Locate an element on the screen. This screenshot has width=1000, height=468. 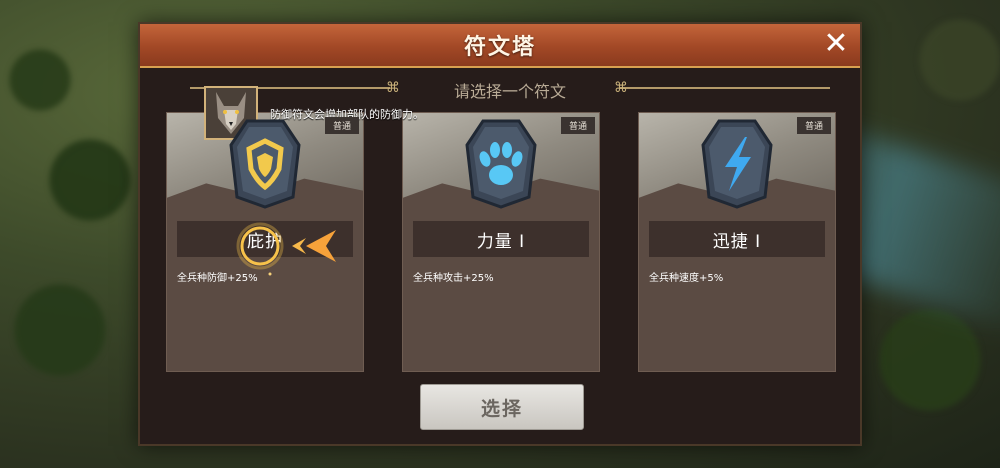
dialog-titlebar: 符文塔 ✕ is located at coordinates (500, 46).